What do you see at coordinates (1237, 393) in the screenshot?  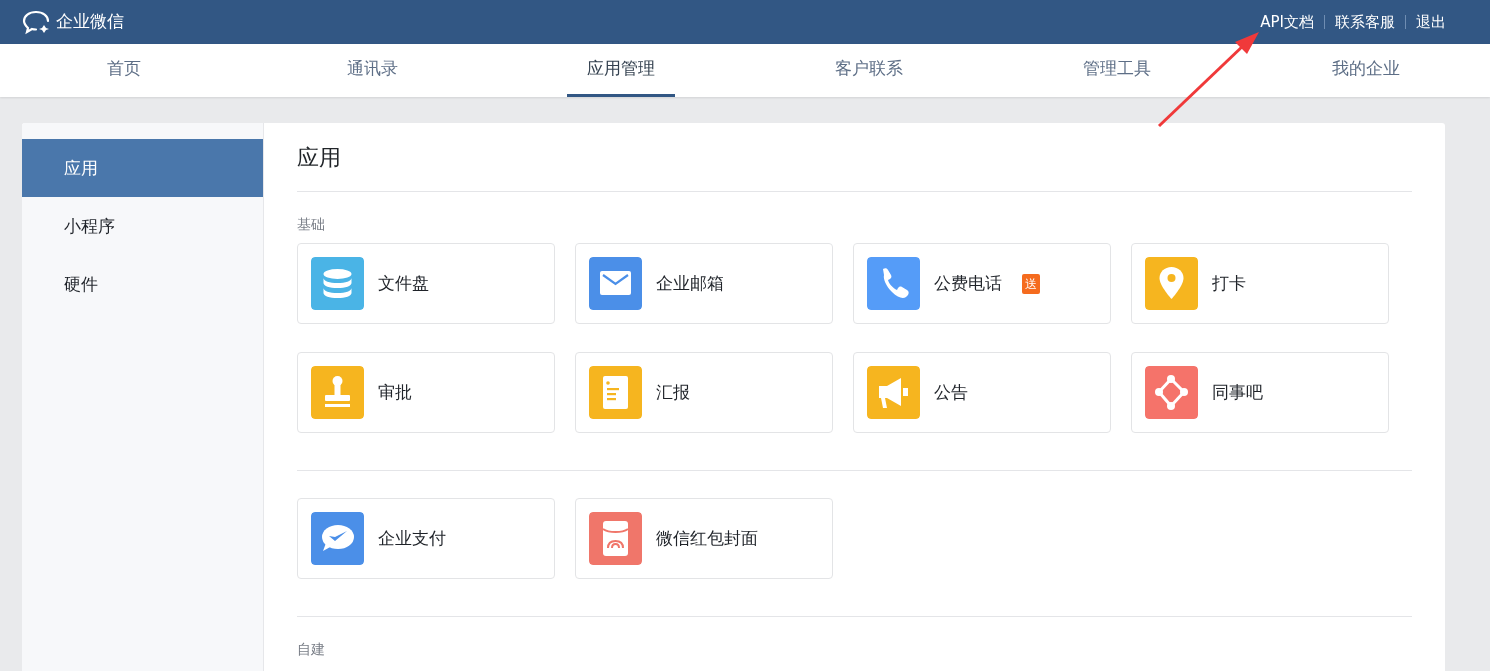 I see `app-name: 同事吧` at bounding box center [1237, 393].